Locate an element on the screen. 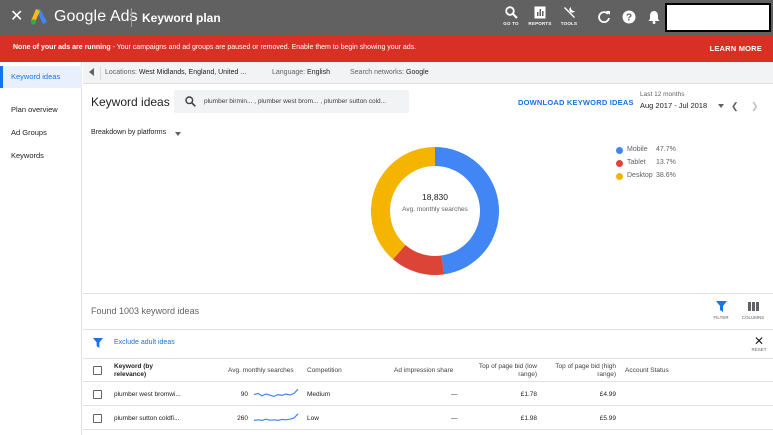 This screenshot has width=773, height=435. language-value: English is located at coordinates (319, 72).